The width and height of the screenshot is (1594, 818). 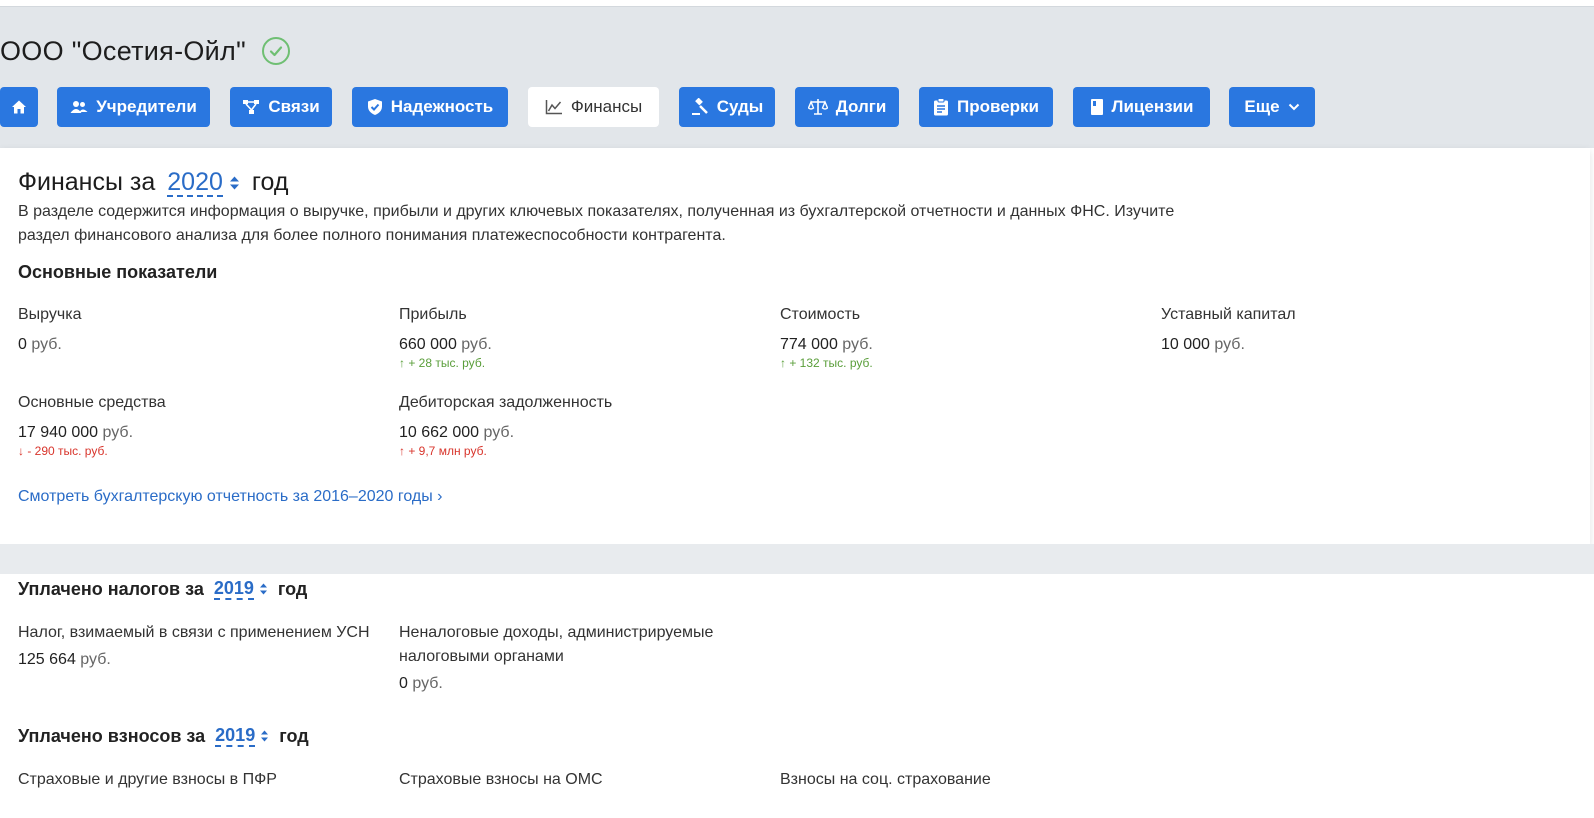 I want to click on contribution-item-oms: Страховые взносы на ОМС, so click(x=579, y=780).